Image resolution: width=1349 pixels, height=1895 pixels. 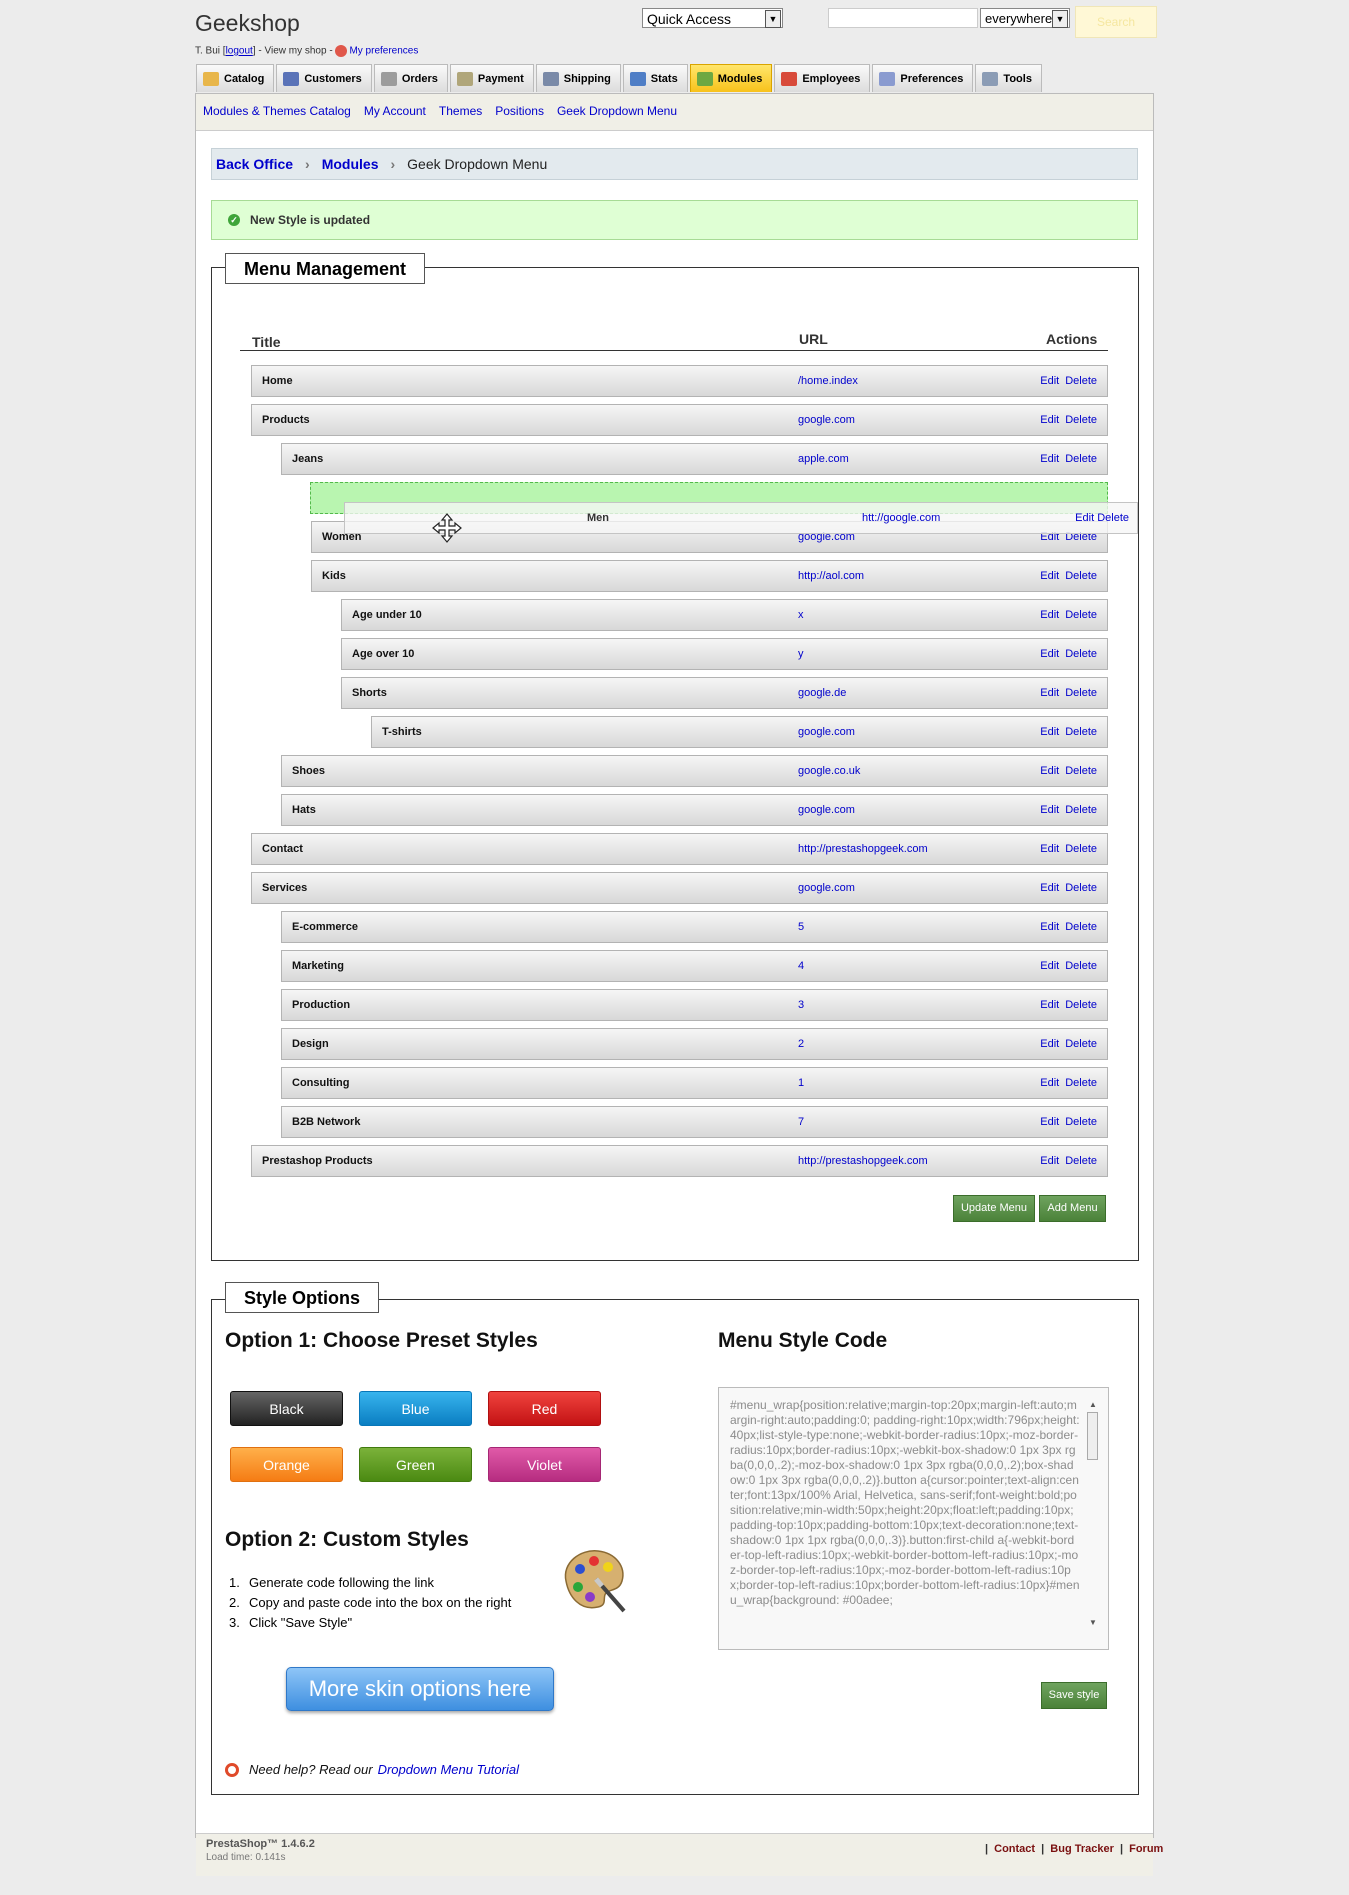 I want to click on preset-orange-button: Orange, so click(x=286, y=1464).